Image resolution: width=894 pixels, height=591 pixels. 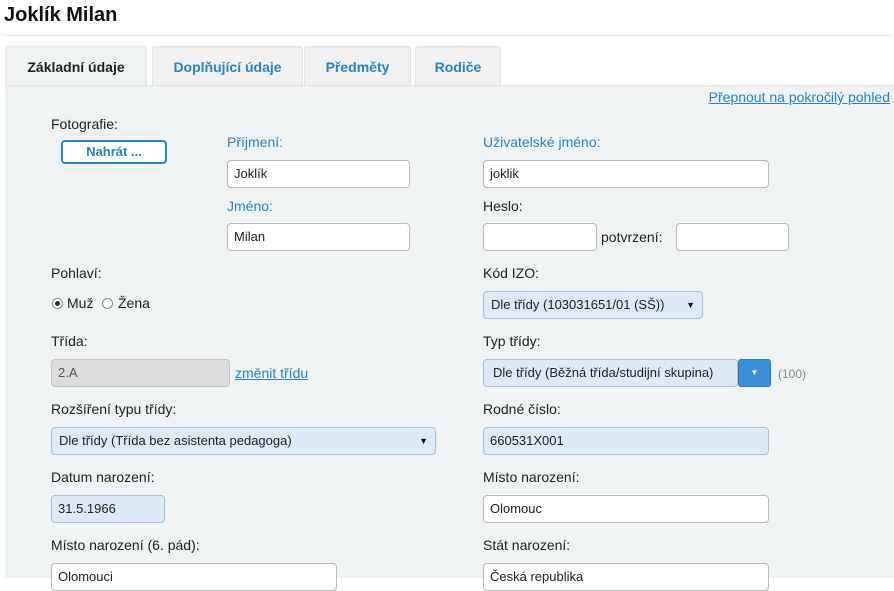 I want to click on password-confirm-label: potvrzení:, so click(x=632, y=237).